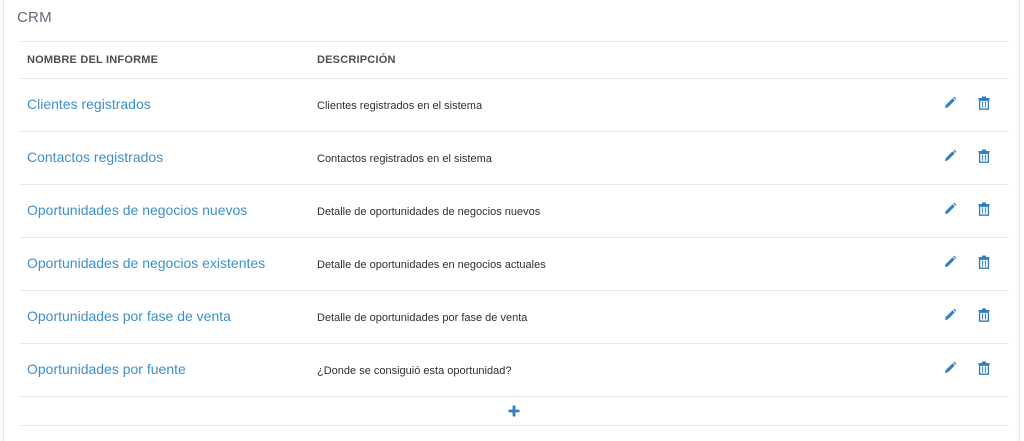 Image resolution: width=1024 pixels, height=441 pixels. Describe the element at coordinates (404, 159) in the screenshot. I see `report-description: Contactos registrados en el sistema` at that location.